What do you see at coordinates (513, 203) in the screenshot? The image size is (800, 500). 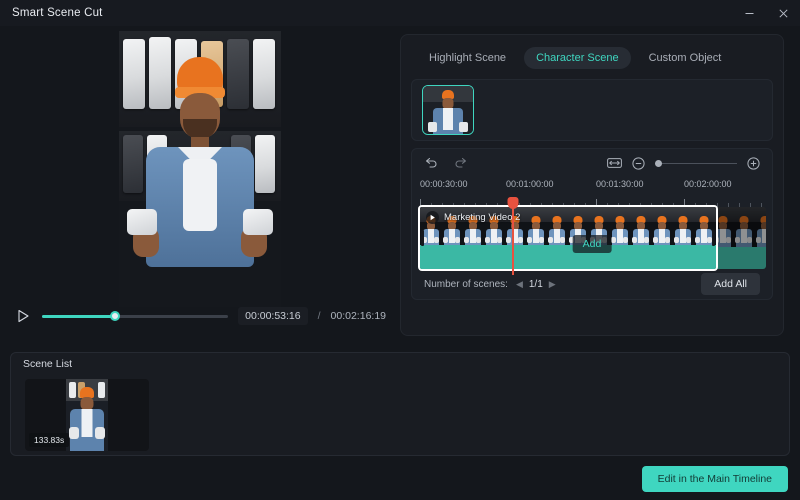 I see `playhead-handle` at bounding box center [513, 203].